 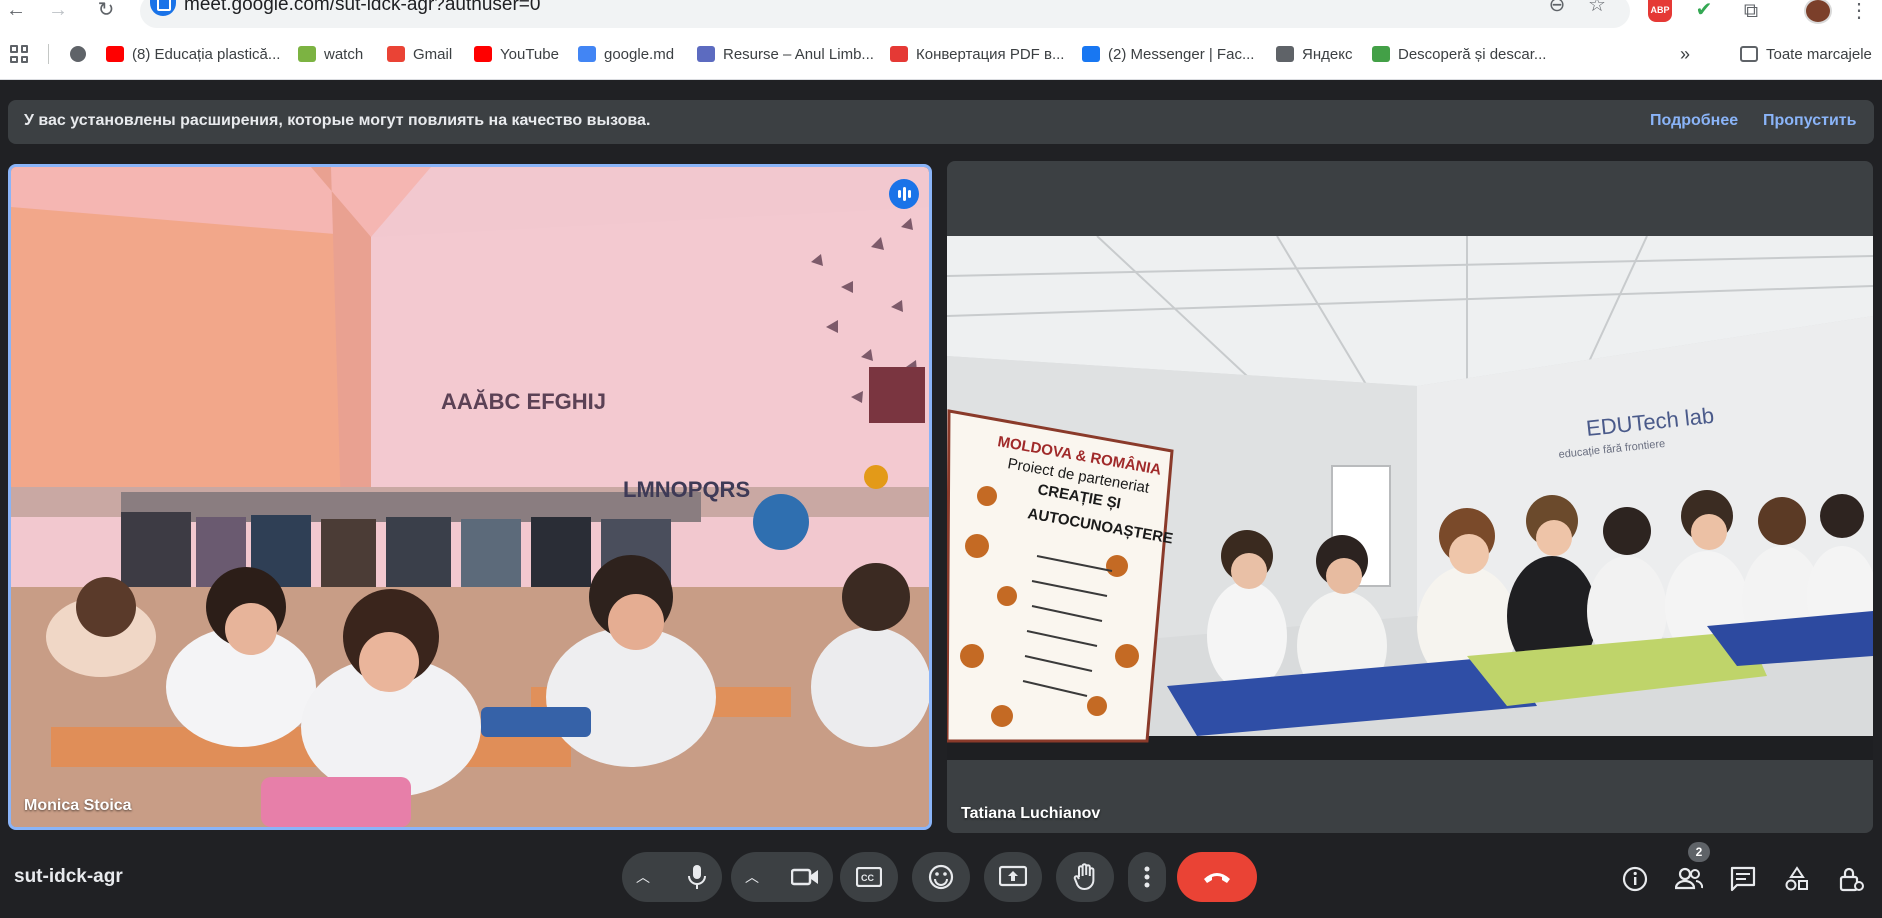 I want to click on more-vertical-icon, so click(x=1147, y=877).